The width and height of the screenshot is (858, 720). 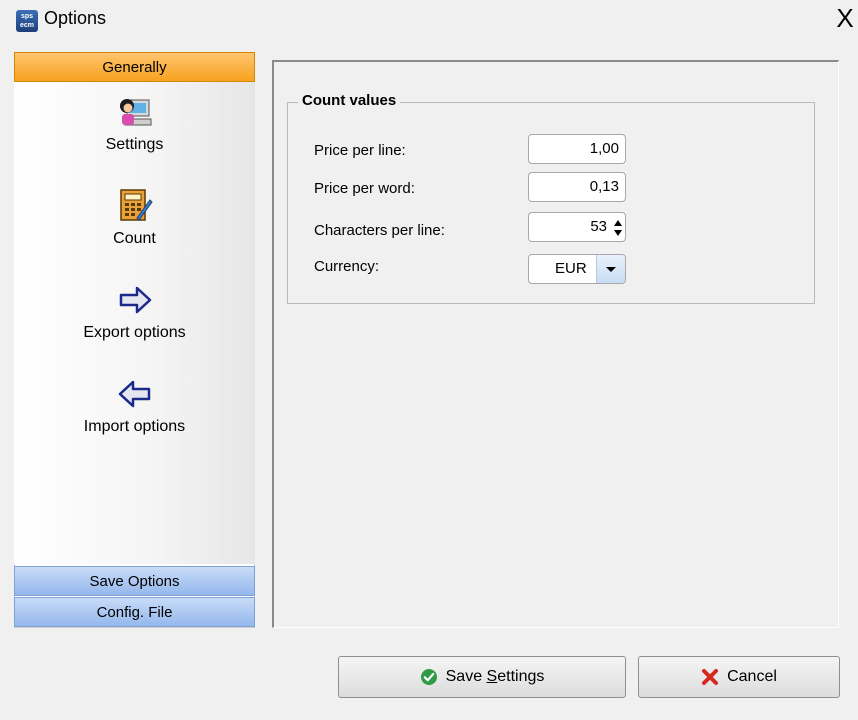 What do you see at coordinates (134, 238) in the screenshot?
I see `sidebar-item-label: Count` at bounding box center [134, 238].